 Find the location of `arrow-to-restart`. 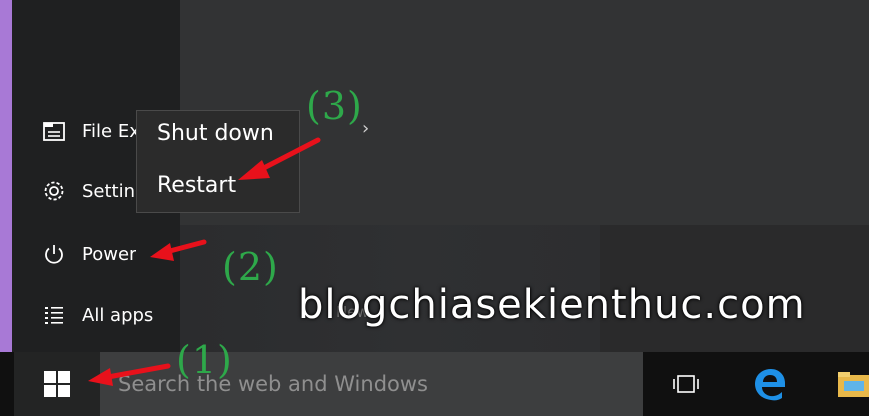

arrow-to-restart is located at coordinates (279, 158).